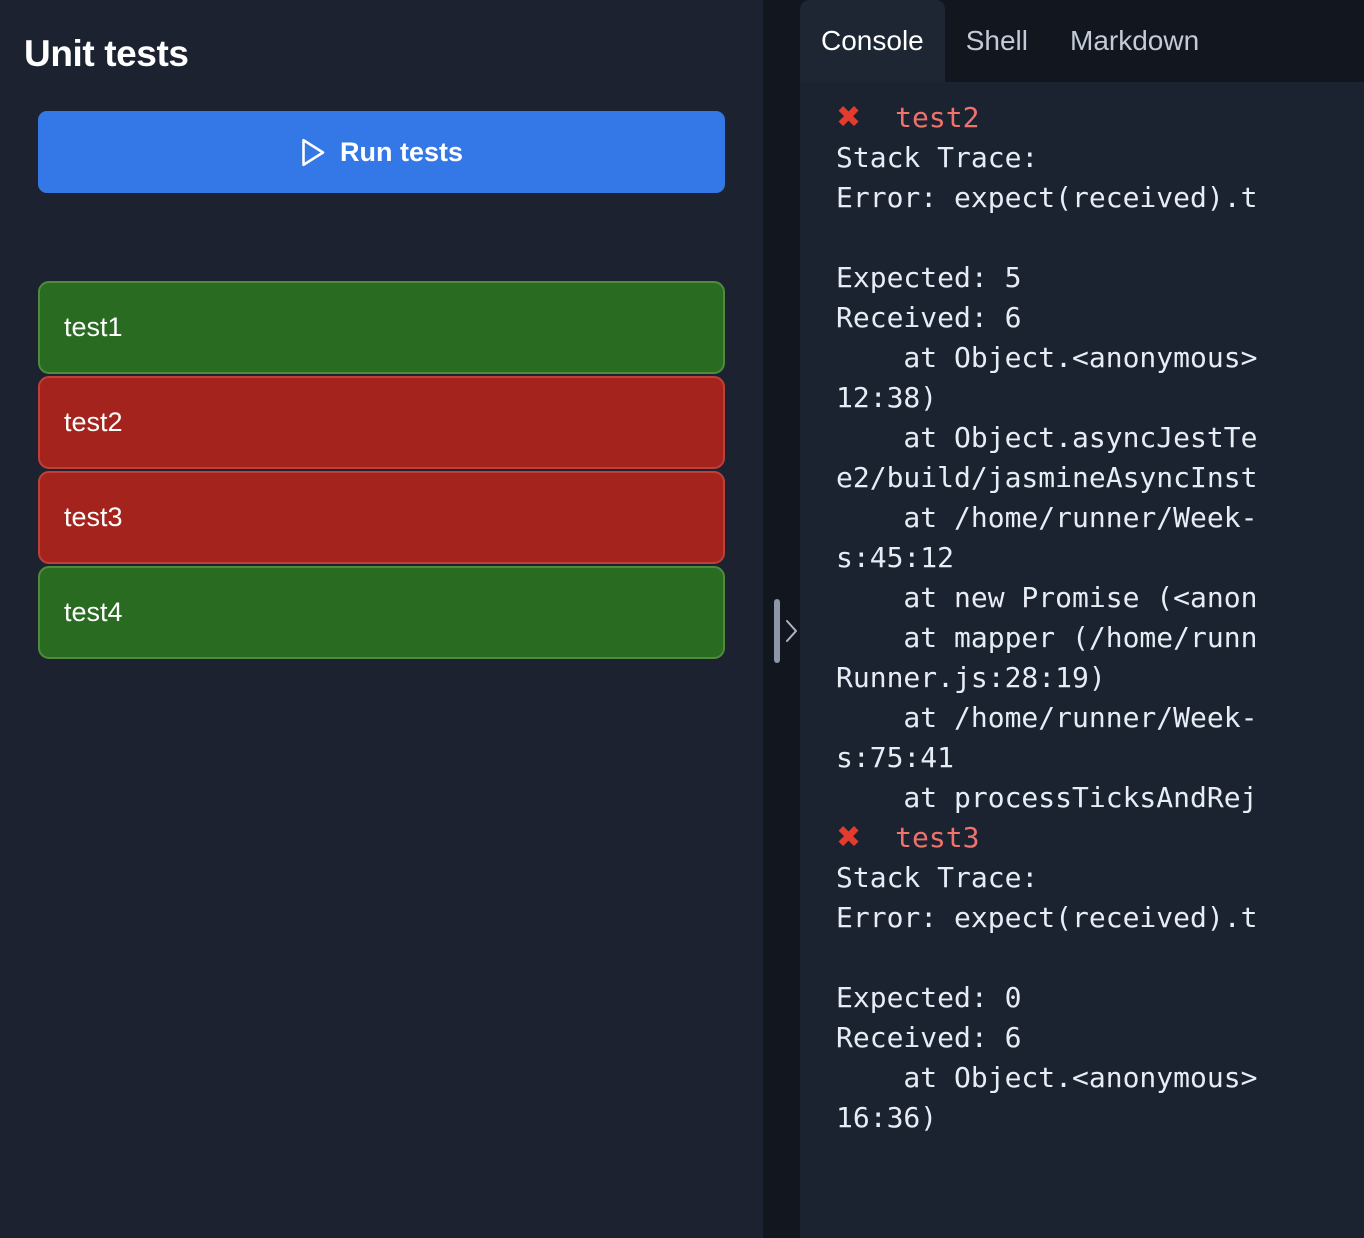 The width and height of the screenshot is (1364, 1238). Describe the element at coordinates (777, 631) in the screenshot. I see `drag-handle-icon` at that location.